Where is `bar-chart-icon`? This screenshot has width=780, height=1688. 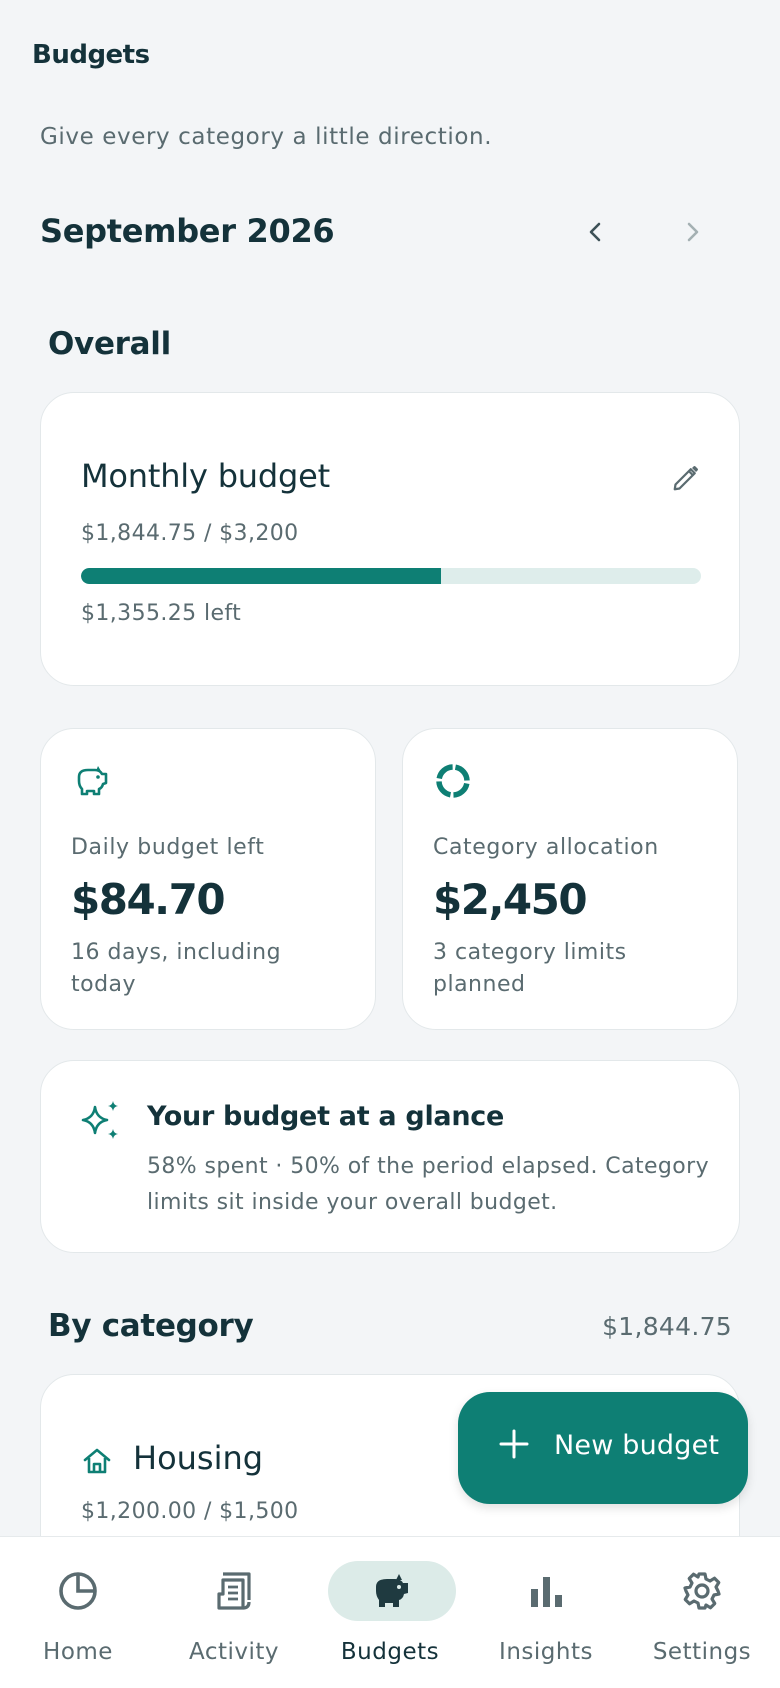
bar-chart-icon is located at coordinates (546, 1592).